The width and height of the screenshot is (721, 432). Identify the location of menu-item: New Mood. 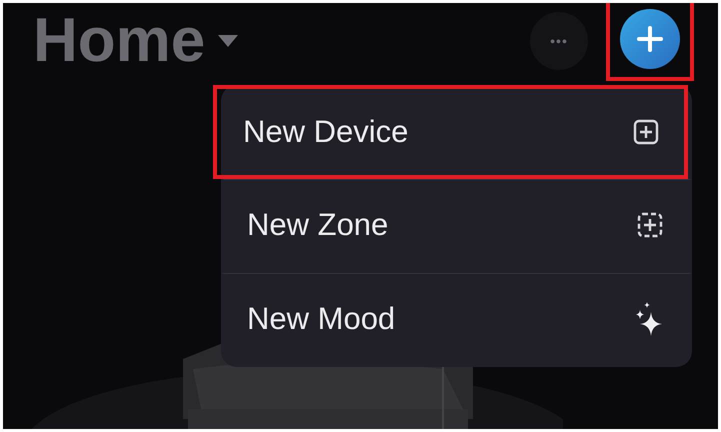
(456, 320).